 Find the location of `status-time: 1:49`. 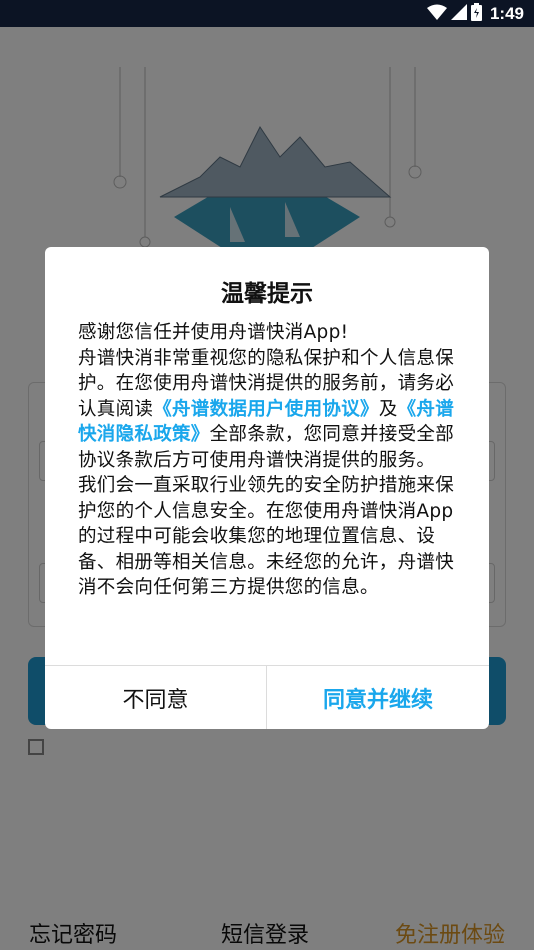

status-time: 1:49 is located at coordinates (506, 13).